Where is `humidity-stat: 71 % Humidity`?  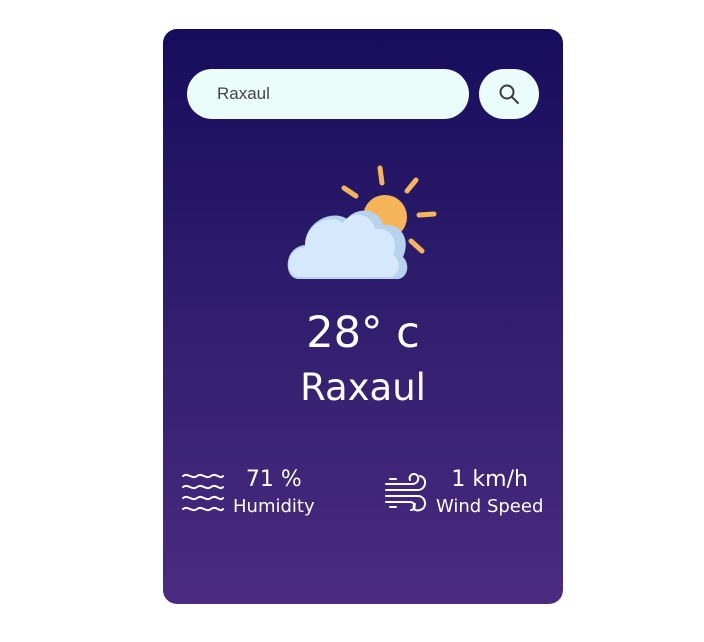 humidity-stat: 71 % Humidity is located at coordinates (248, 492).